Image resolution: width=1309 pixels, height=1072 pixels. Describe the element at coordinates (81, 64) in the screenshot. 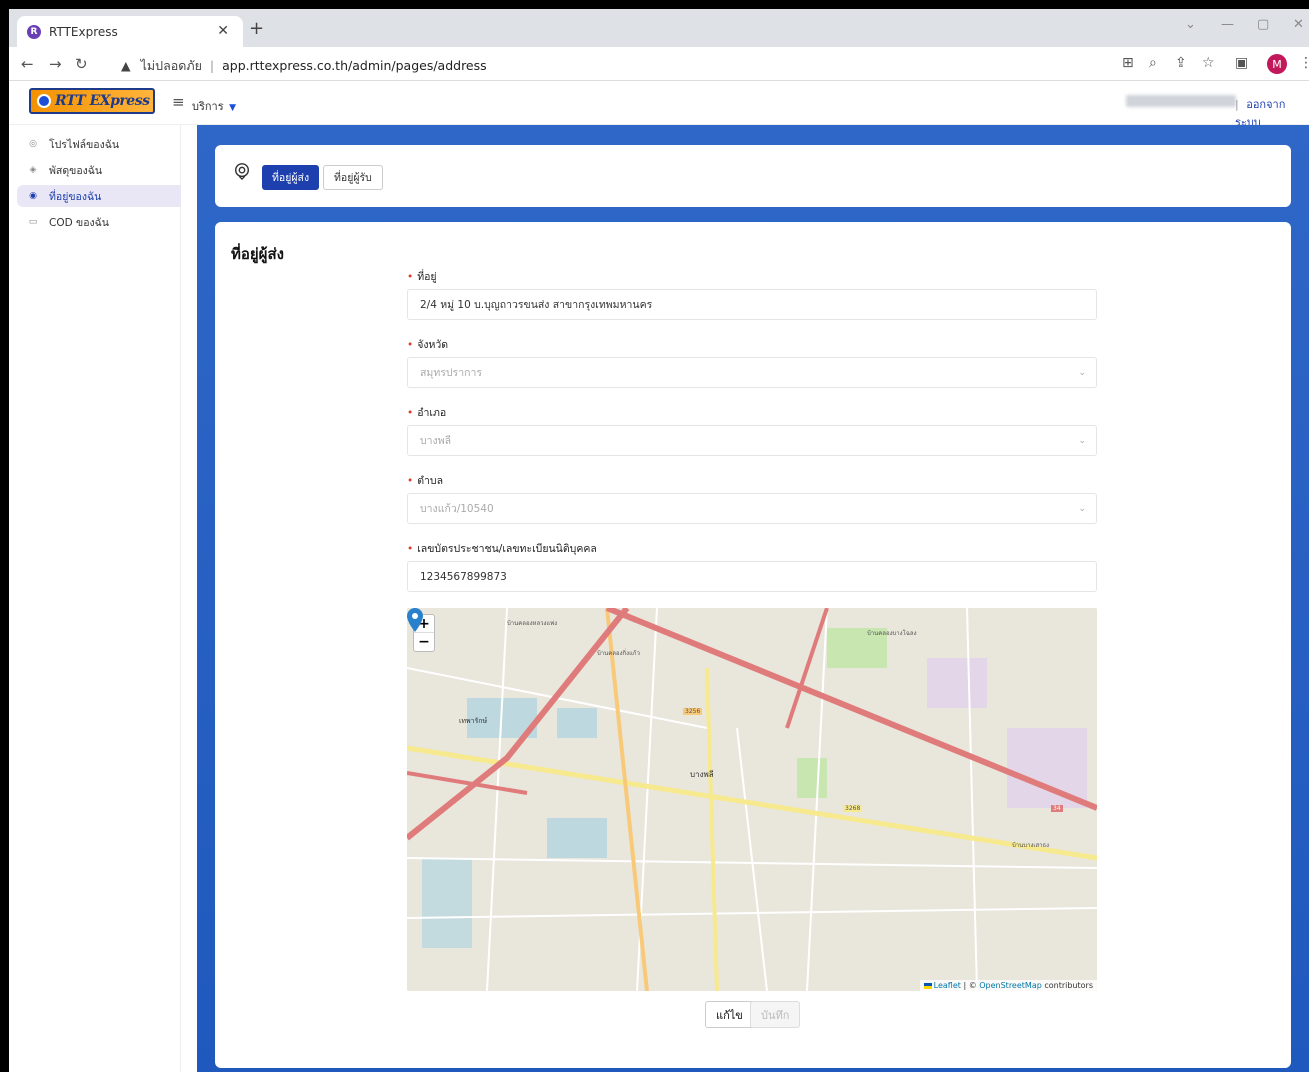

I see `reload-icon: ↻` at that location.